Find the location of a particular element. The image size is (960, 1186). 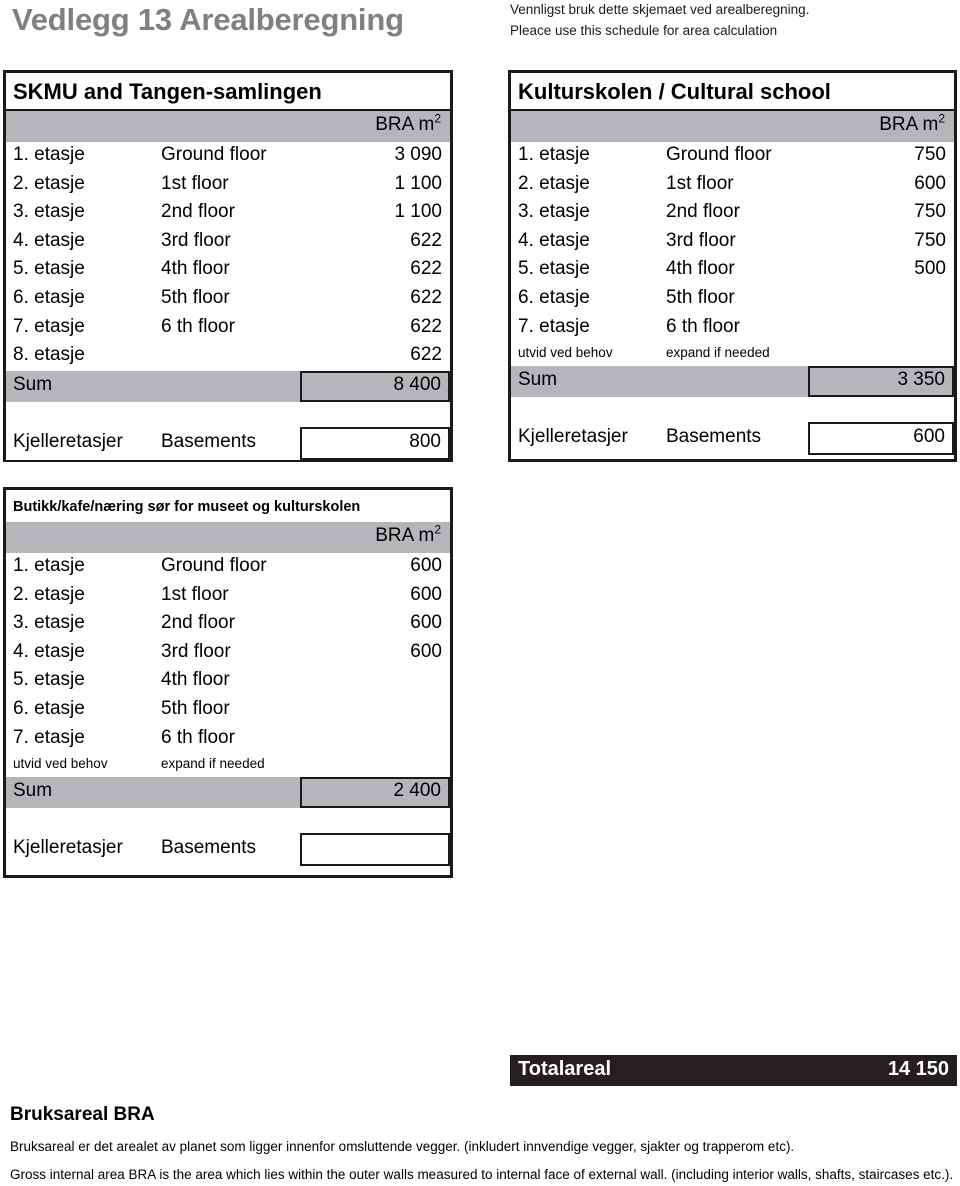

sum-value-cell: 8 400 is located at coordinates (375, 386).